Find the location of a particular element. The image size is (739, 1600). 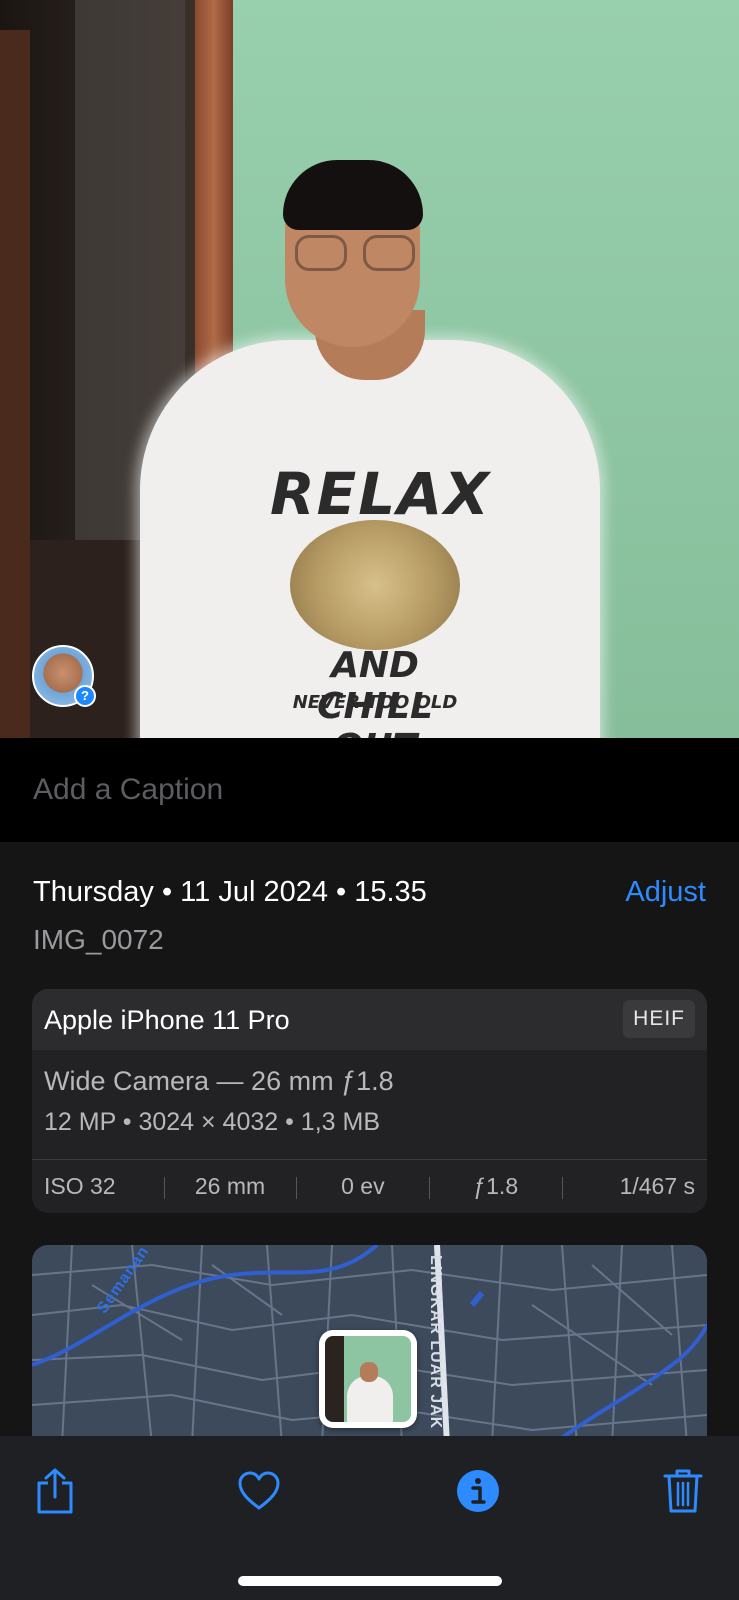

exif-focal-length: 26 mm is located at coordinates (230, 1186).